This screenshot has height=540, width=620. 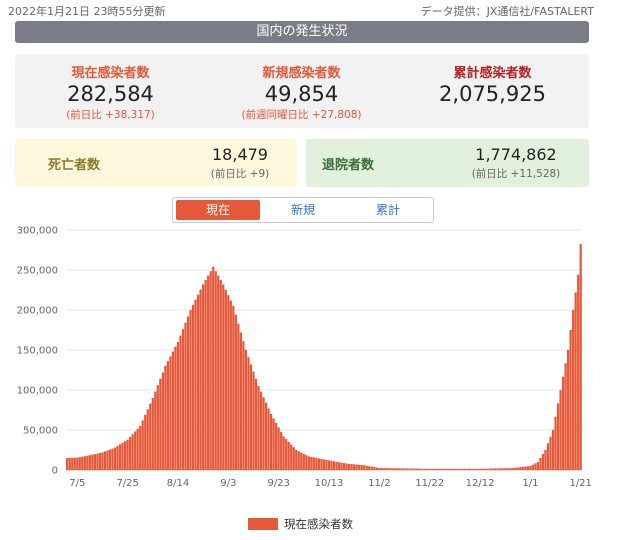 What do you see at coordinates (37, 391) in the screenshot?
I see `y-tick-label: 100,000` at bounding box center [37, 391].